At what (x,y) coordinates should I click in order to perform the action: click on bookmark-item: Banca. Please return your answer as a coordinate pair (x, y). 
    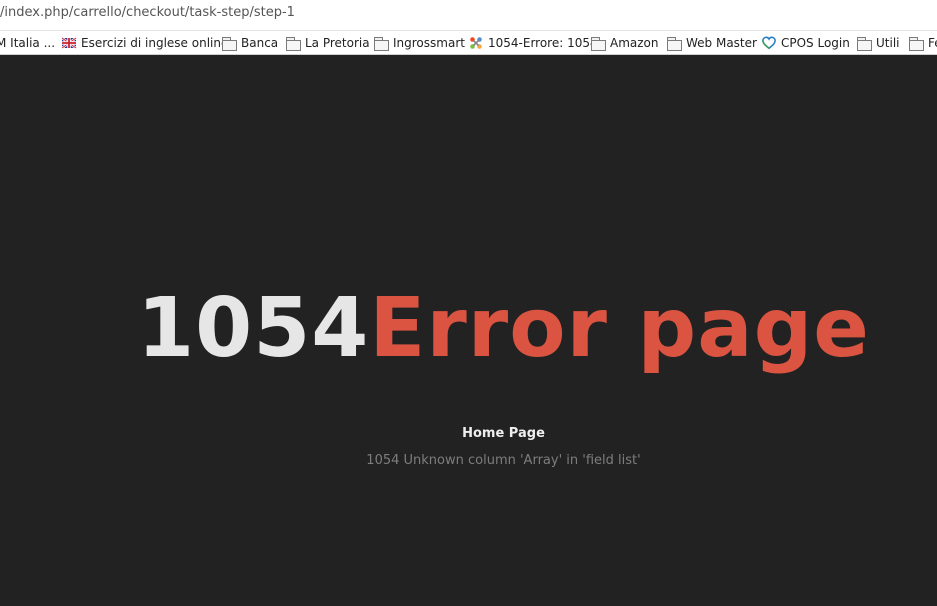
    Looking at the image, I should click on (249, 43).